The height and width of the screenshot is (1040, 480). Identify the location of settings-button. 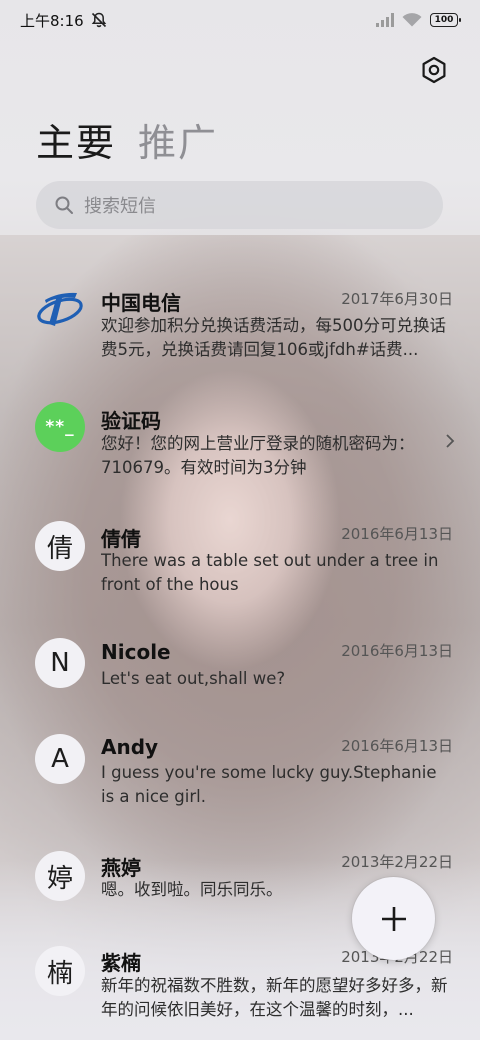
(434, 70).